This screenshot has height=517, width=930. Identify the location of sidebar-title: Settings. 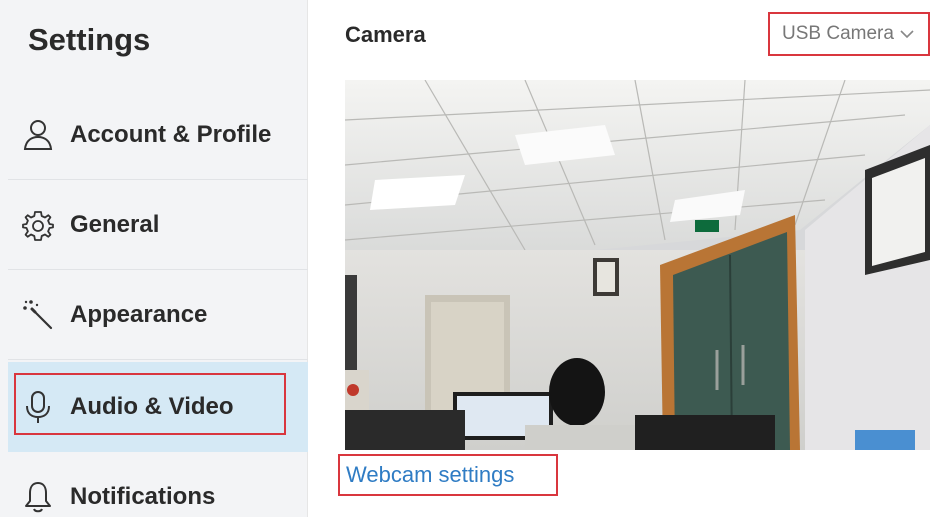
(89, 39).